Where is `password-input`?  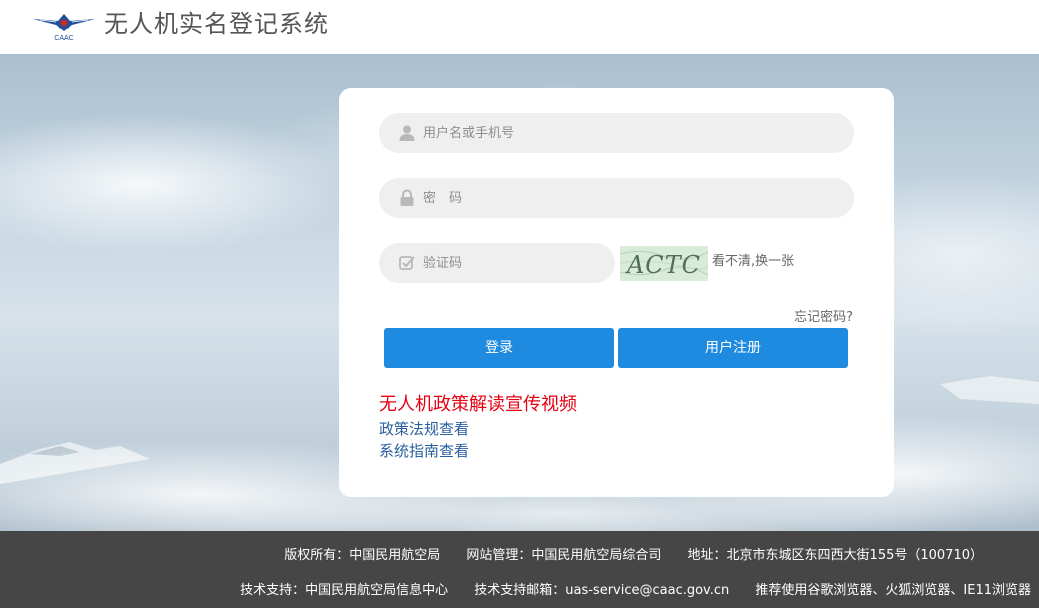 password-input is located at coordinates (633, 198).